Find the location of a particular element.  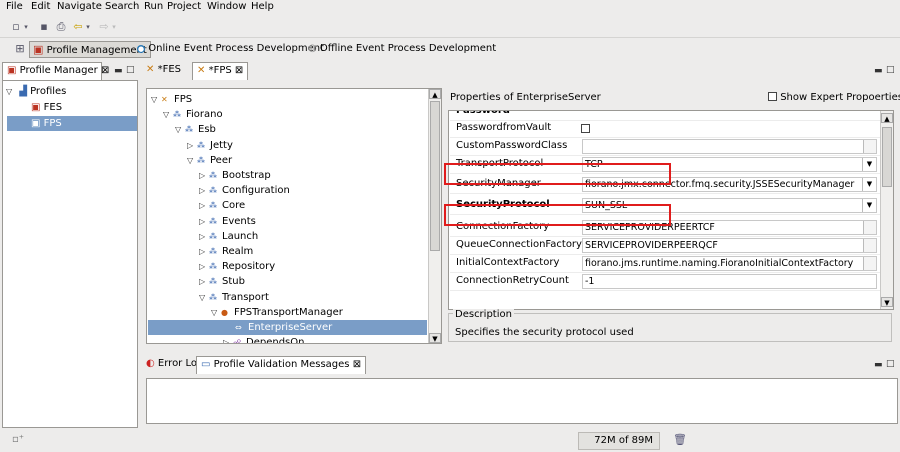

save-icon: ▪ is located at coordinates (44, 27).